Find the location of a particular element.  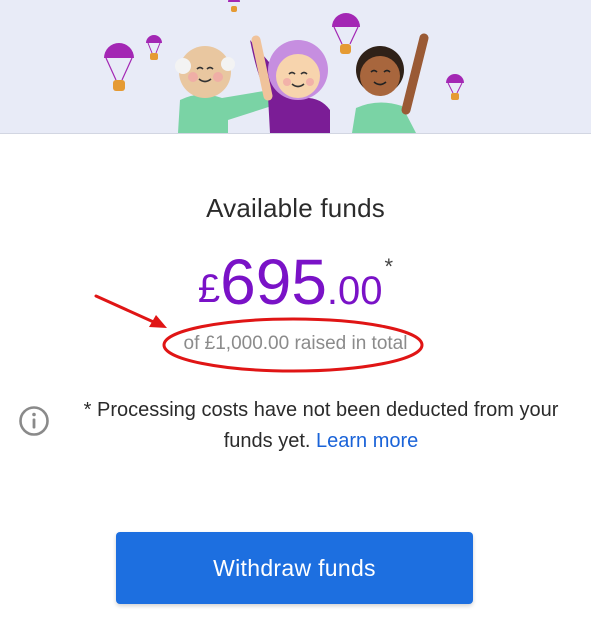

amount-asterisk: * is located at coordinates (389, 266).